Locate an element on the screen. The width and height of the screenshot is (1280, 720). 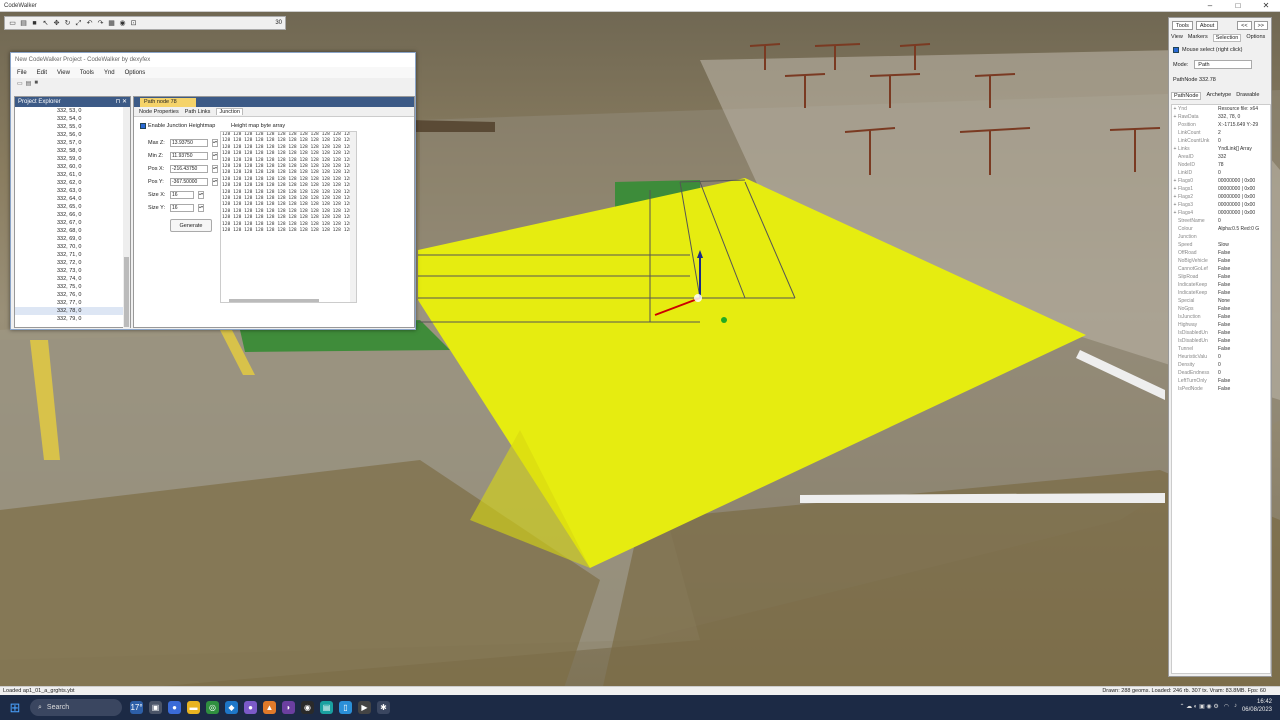
tools-button: Tools is located at coordinates (1182, 25).